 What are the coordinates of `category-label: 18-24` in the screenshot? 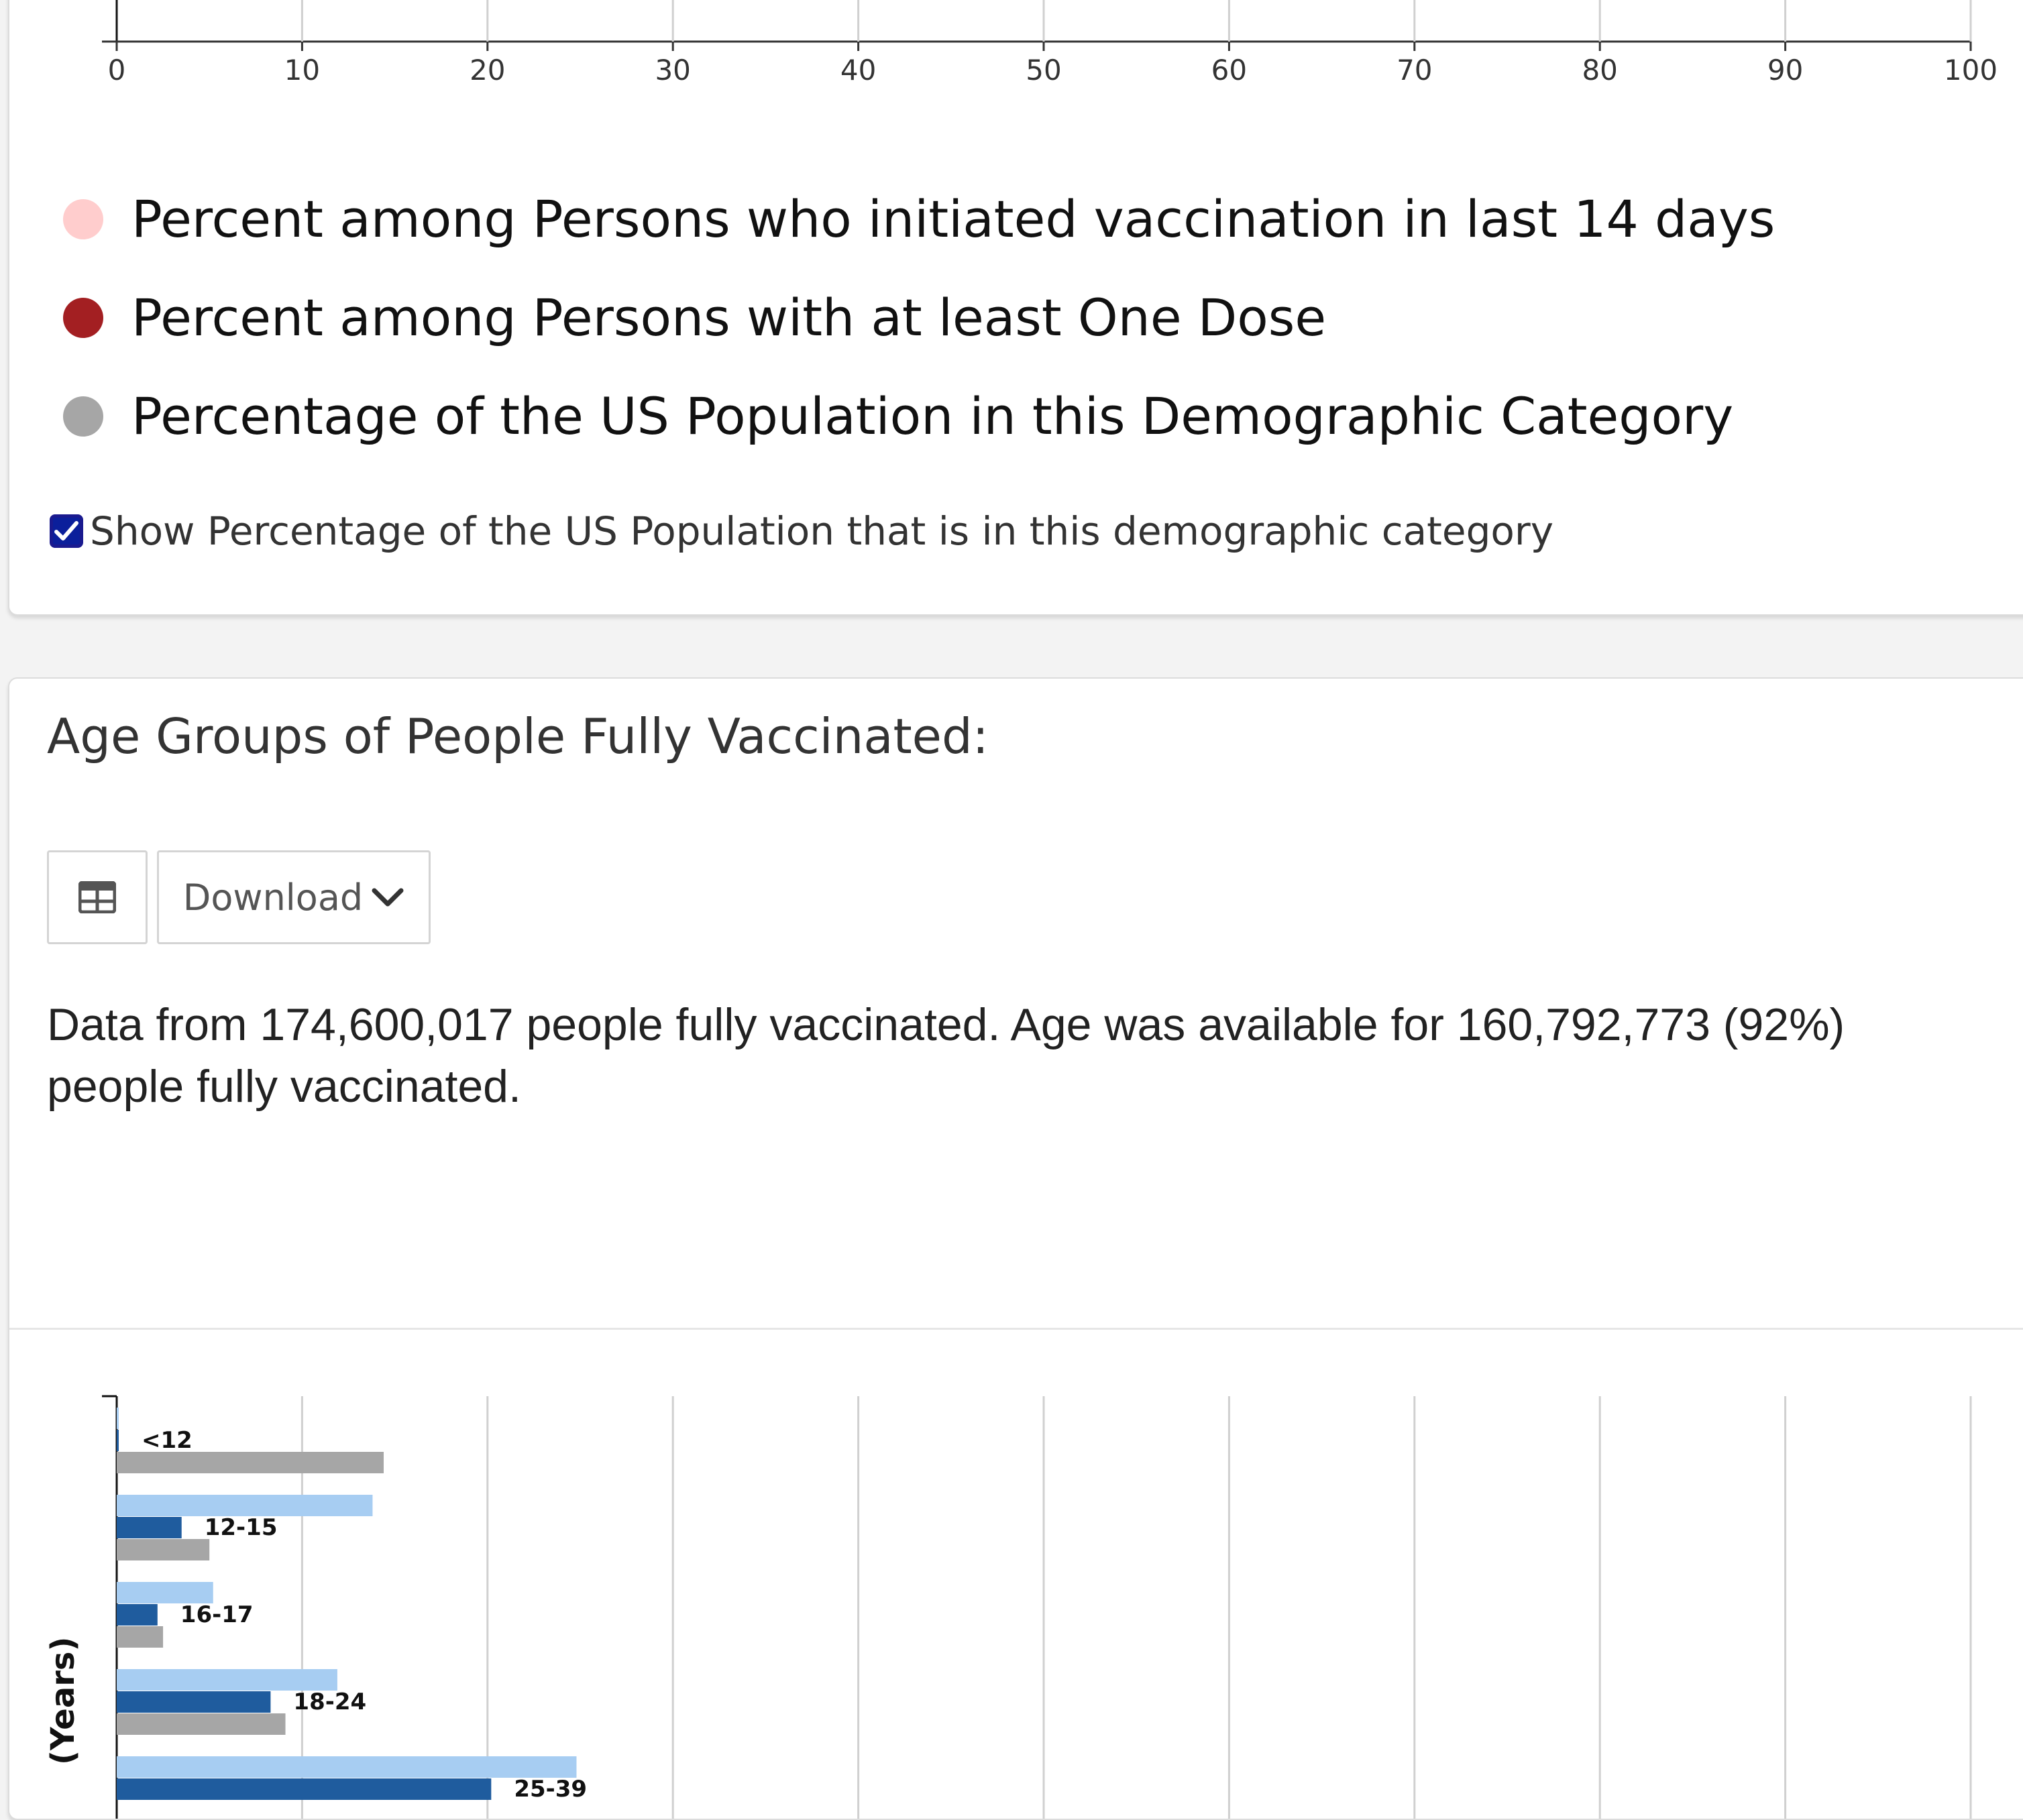 It's located at (329, 1702).